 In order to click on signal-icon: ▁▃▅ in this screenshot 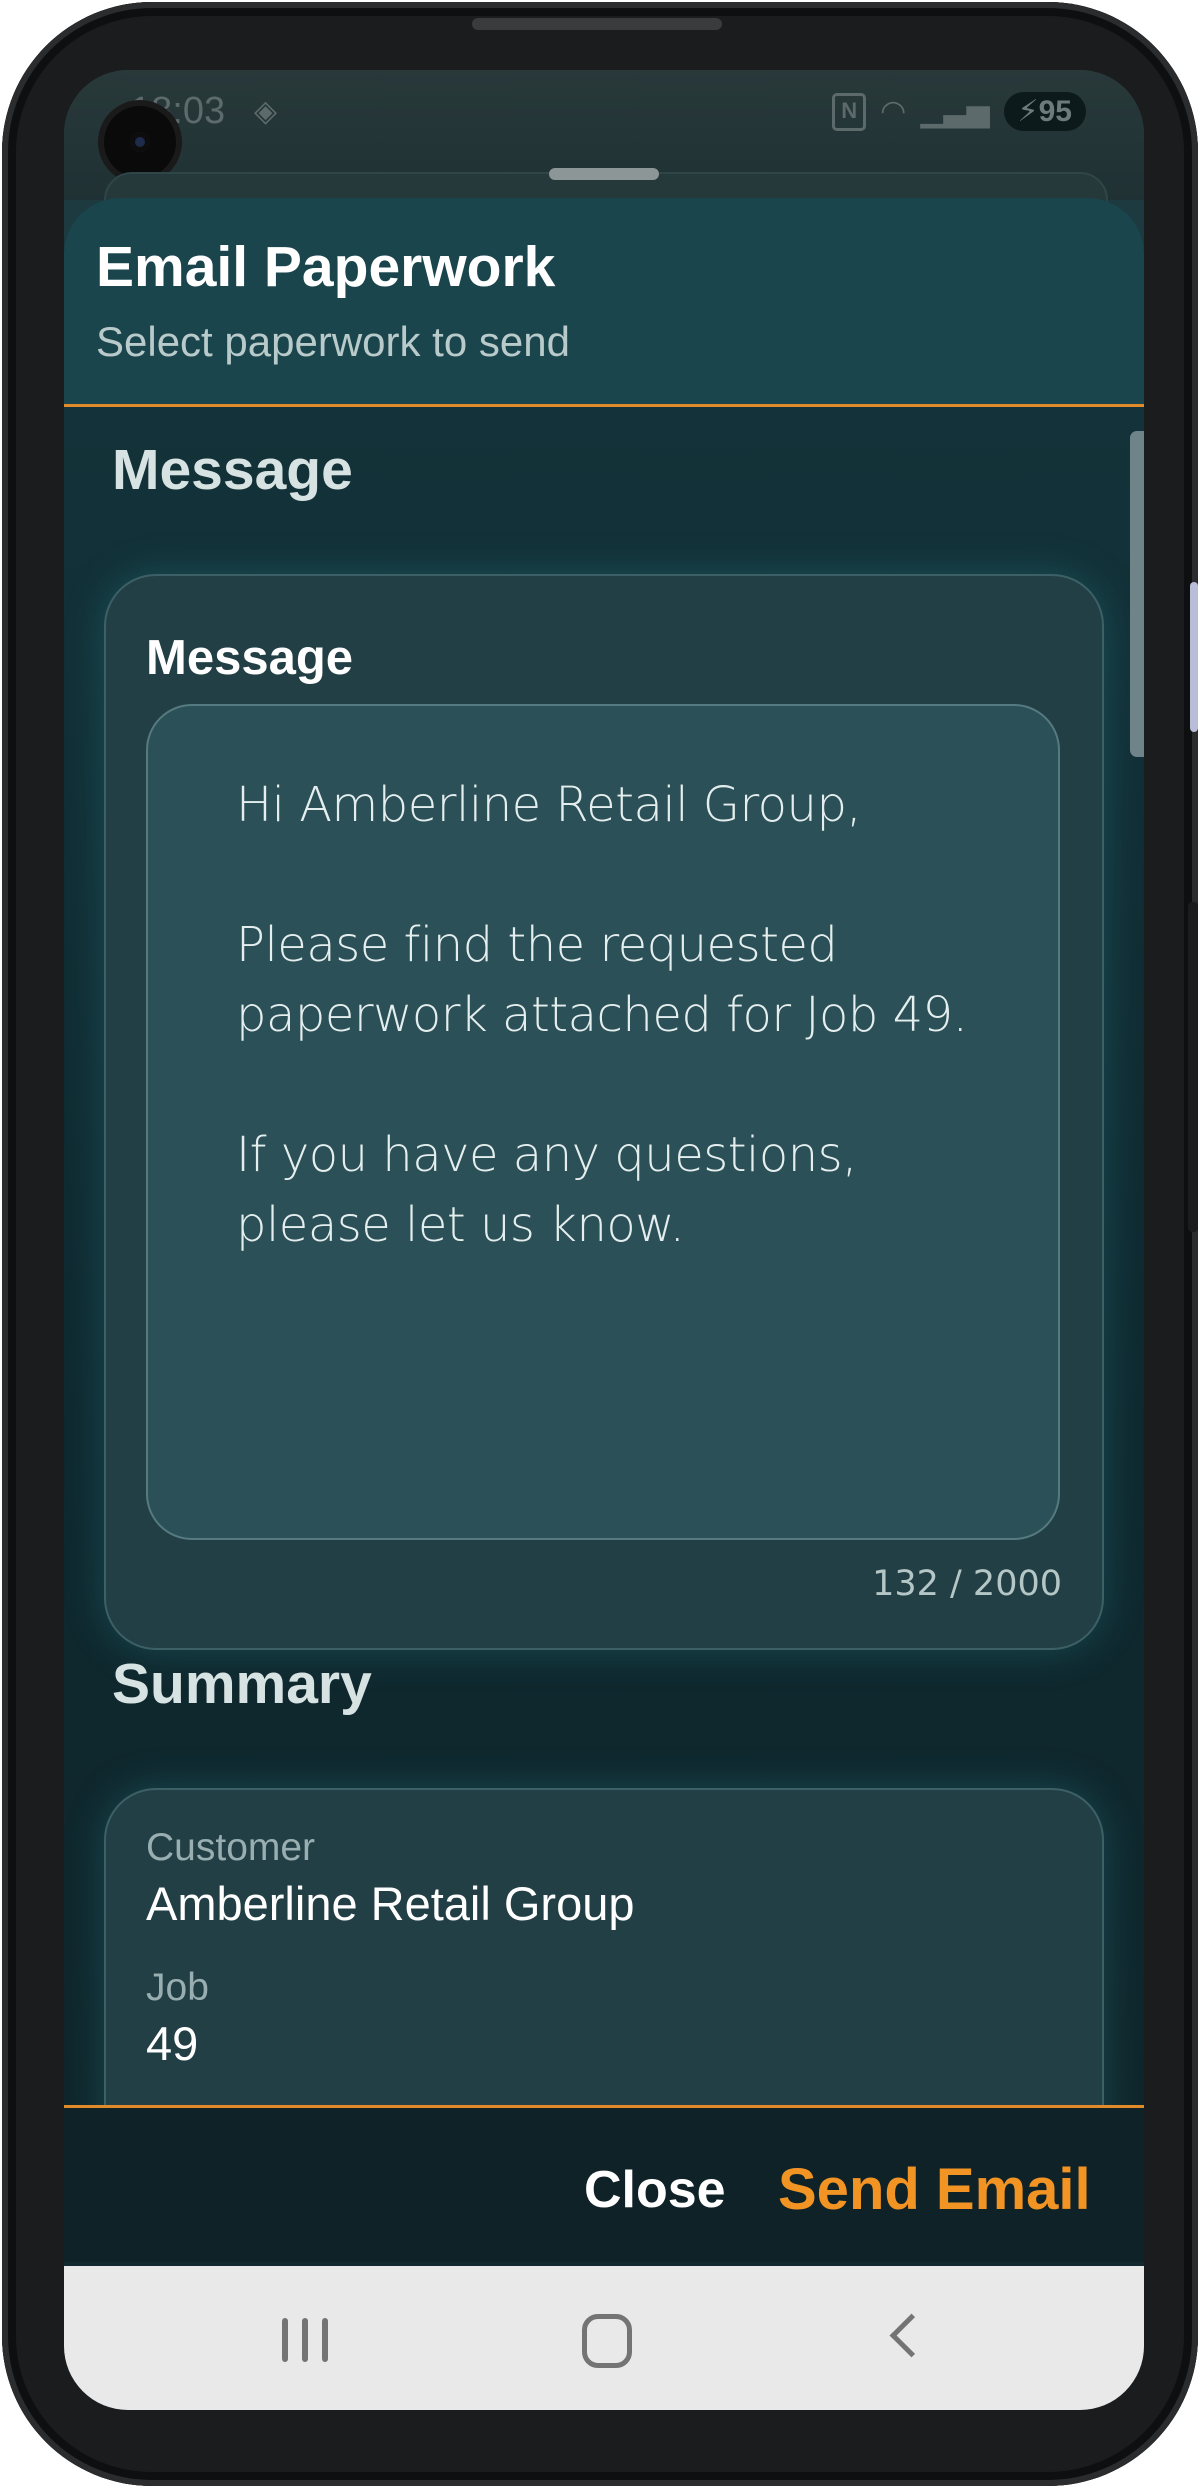, I will do `click(955, 111)`.